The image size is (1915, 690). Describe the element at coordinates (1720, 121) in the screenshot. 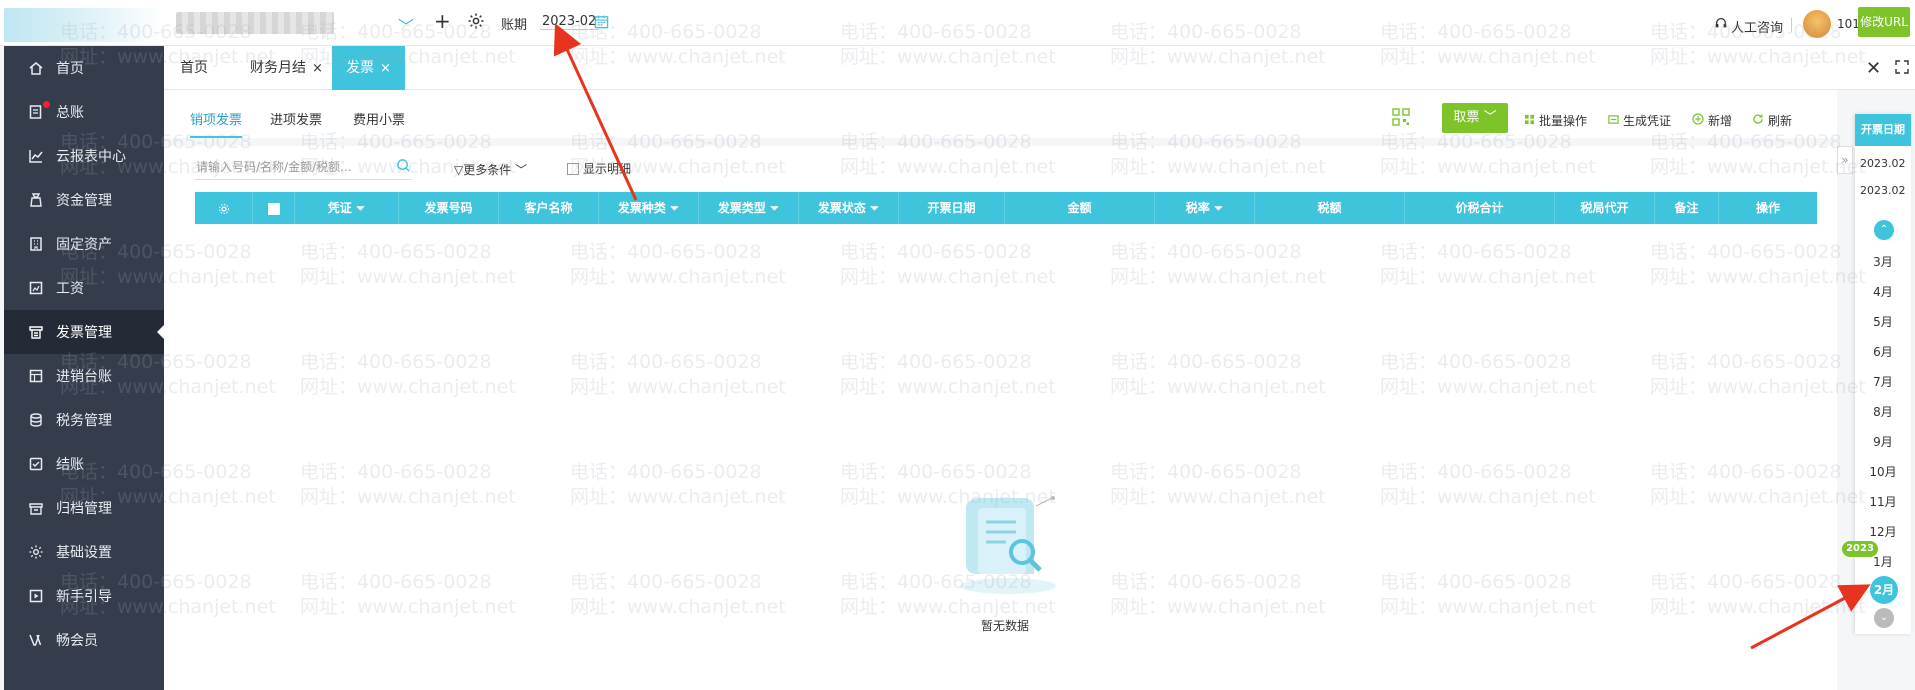

I see `button-label: 新增` at that location.